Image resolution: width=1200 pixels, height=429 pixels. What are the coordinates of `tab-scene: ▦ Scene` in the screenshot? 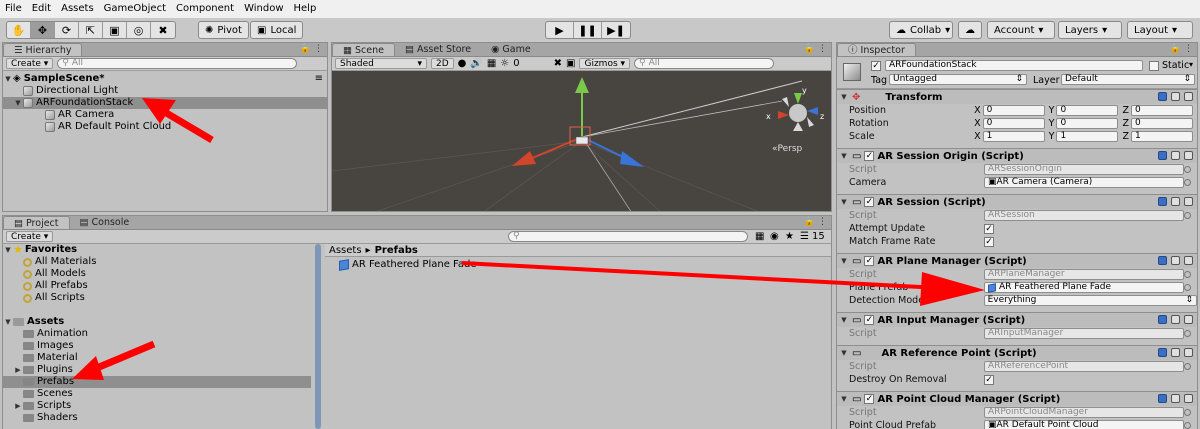 It's located at (363, 49).